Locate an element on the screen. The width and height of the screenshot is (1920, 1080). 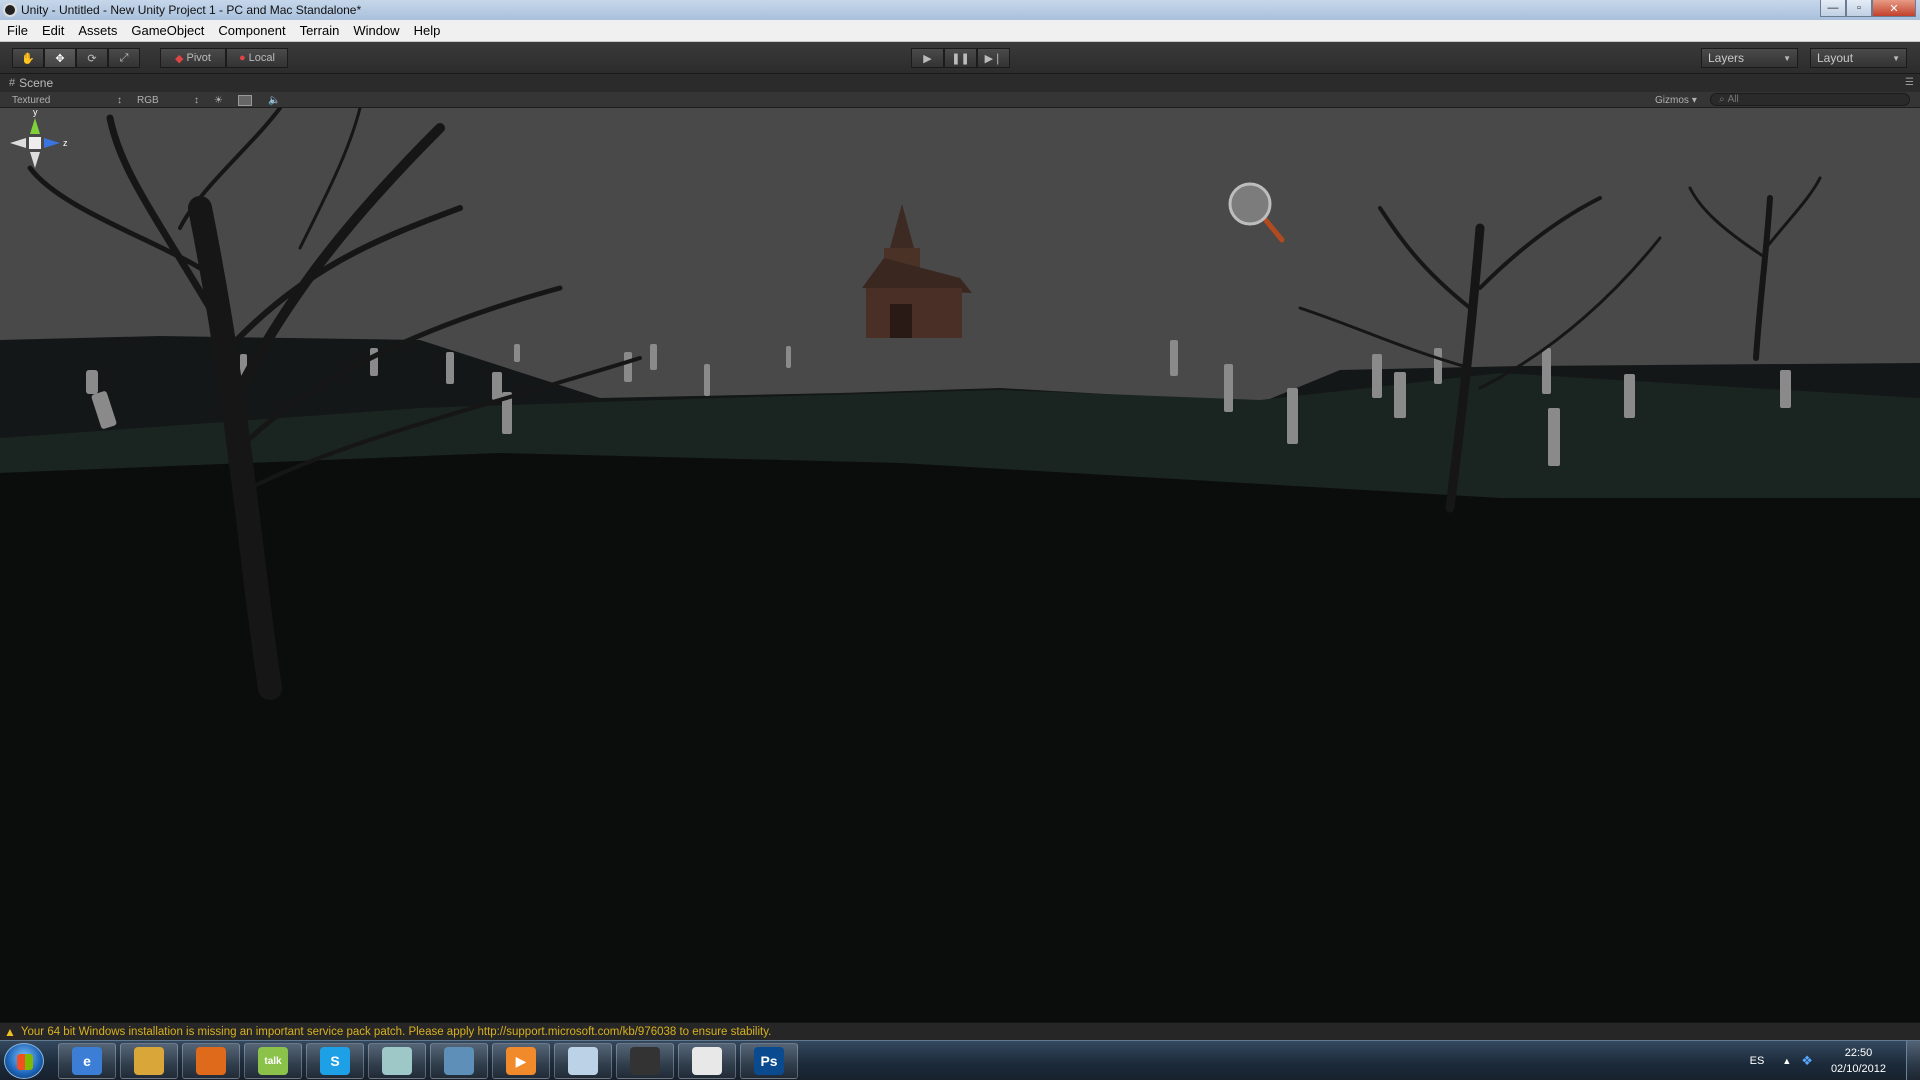
color-mode-dropdown: RGB ↕ is located at coordinates (168, 100).